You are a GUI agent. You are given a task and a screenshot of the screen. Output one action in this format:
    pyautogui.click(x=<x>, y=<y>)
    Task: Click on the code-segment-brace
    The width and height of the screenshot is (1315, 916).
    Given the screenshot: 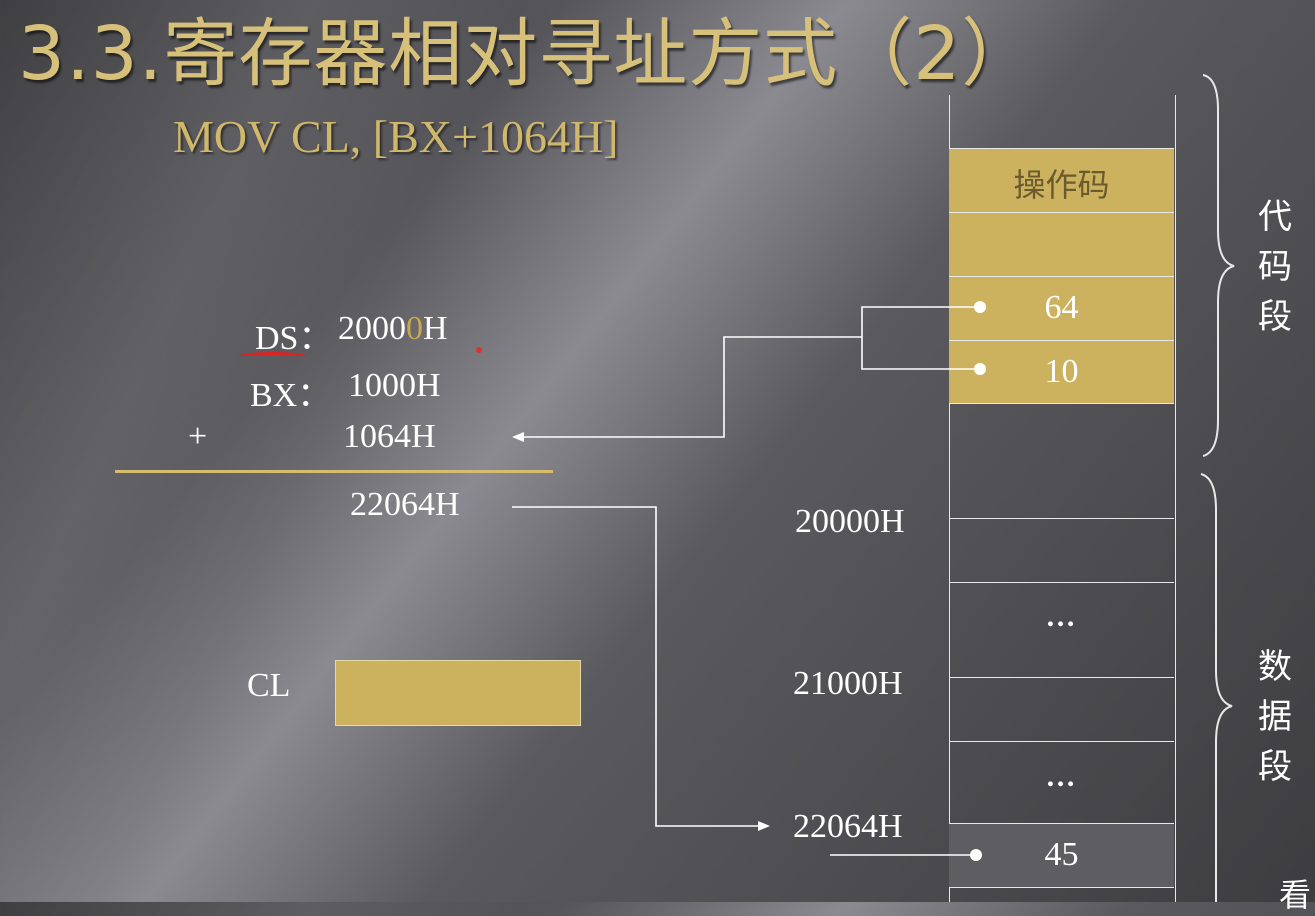 What is the action you would take?
    pyautogui.click(x=1218, y=265)
    